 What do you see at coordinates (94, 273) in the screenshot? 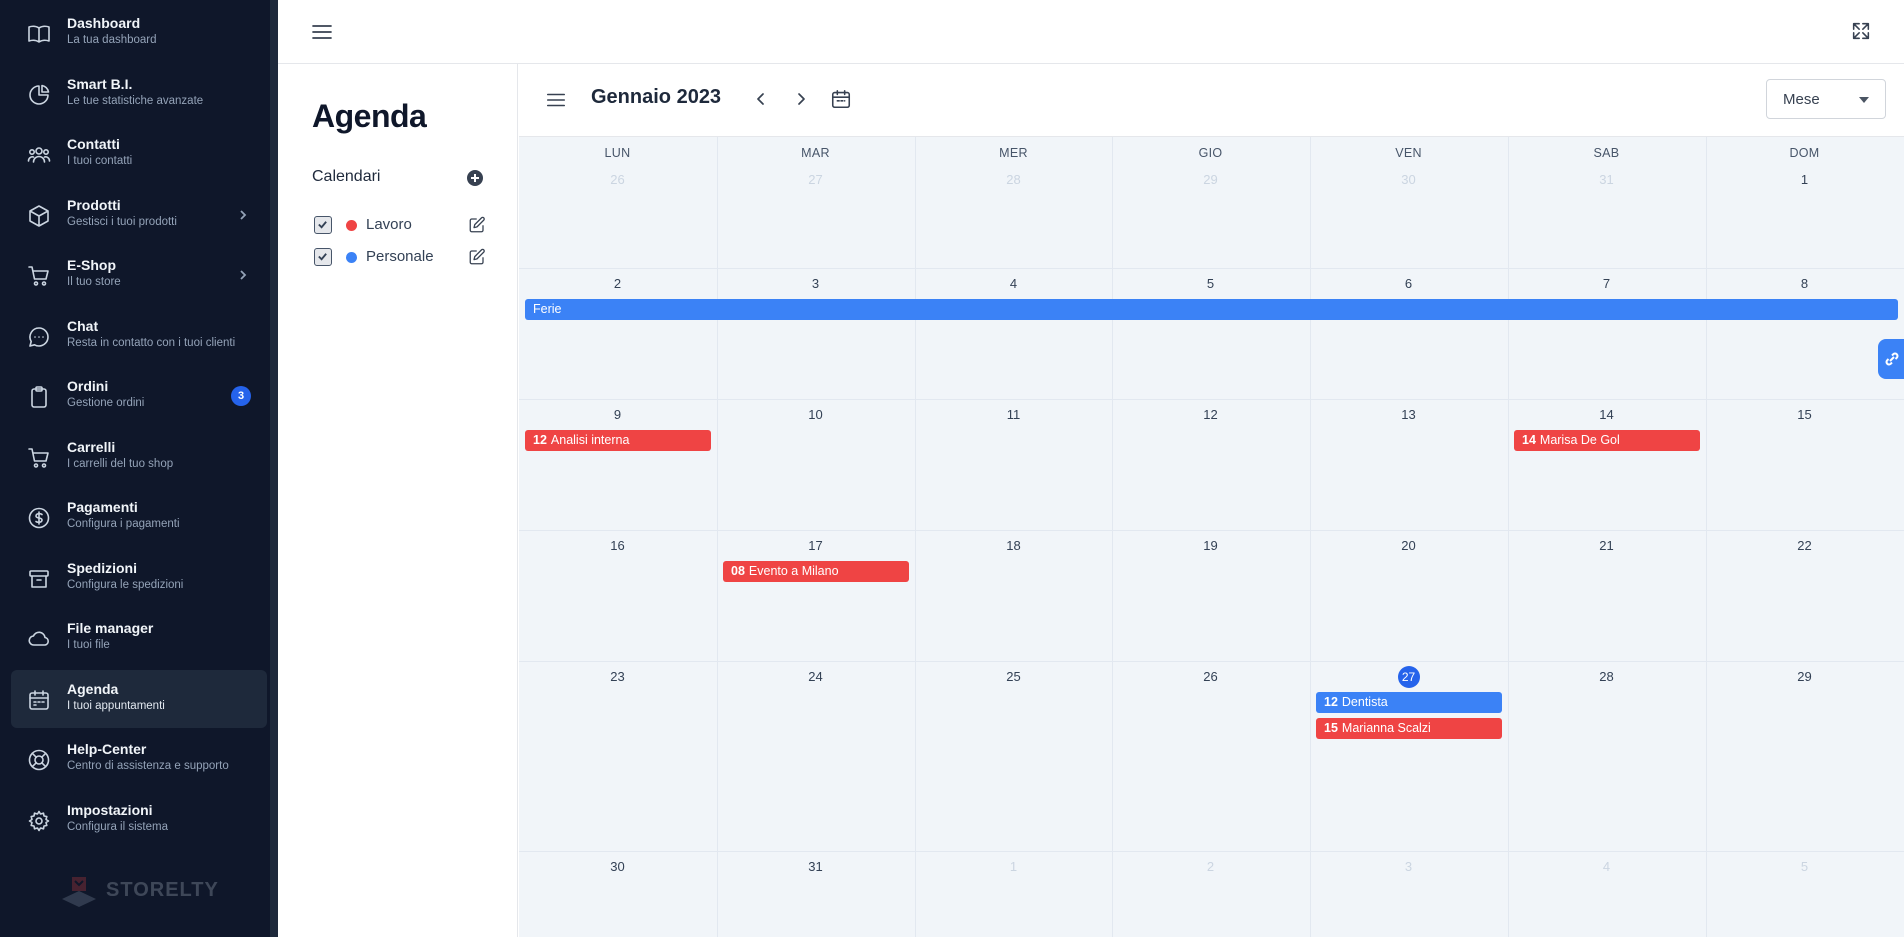
I see `sidebar-item-text: E-Shop Il tuo store` at bounding box center [94, 273].